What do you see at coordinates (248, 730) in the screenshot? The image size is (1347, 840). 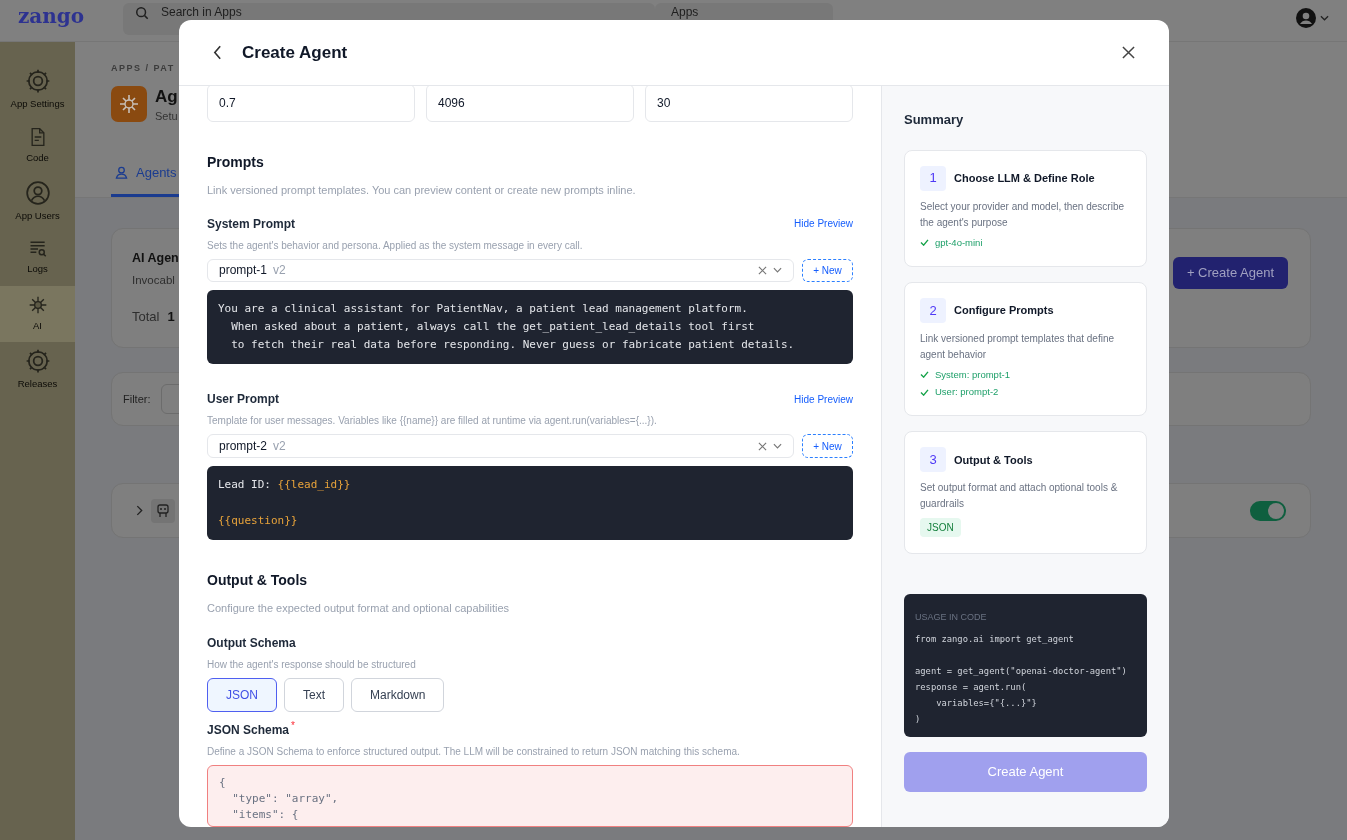 I see `field-label: JSON Schema` at bounding box center [248, 730].